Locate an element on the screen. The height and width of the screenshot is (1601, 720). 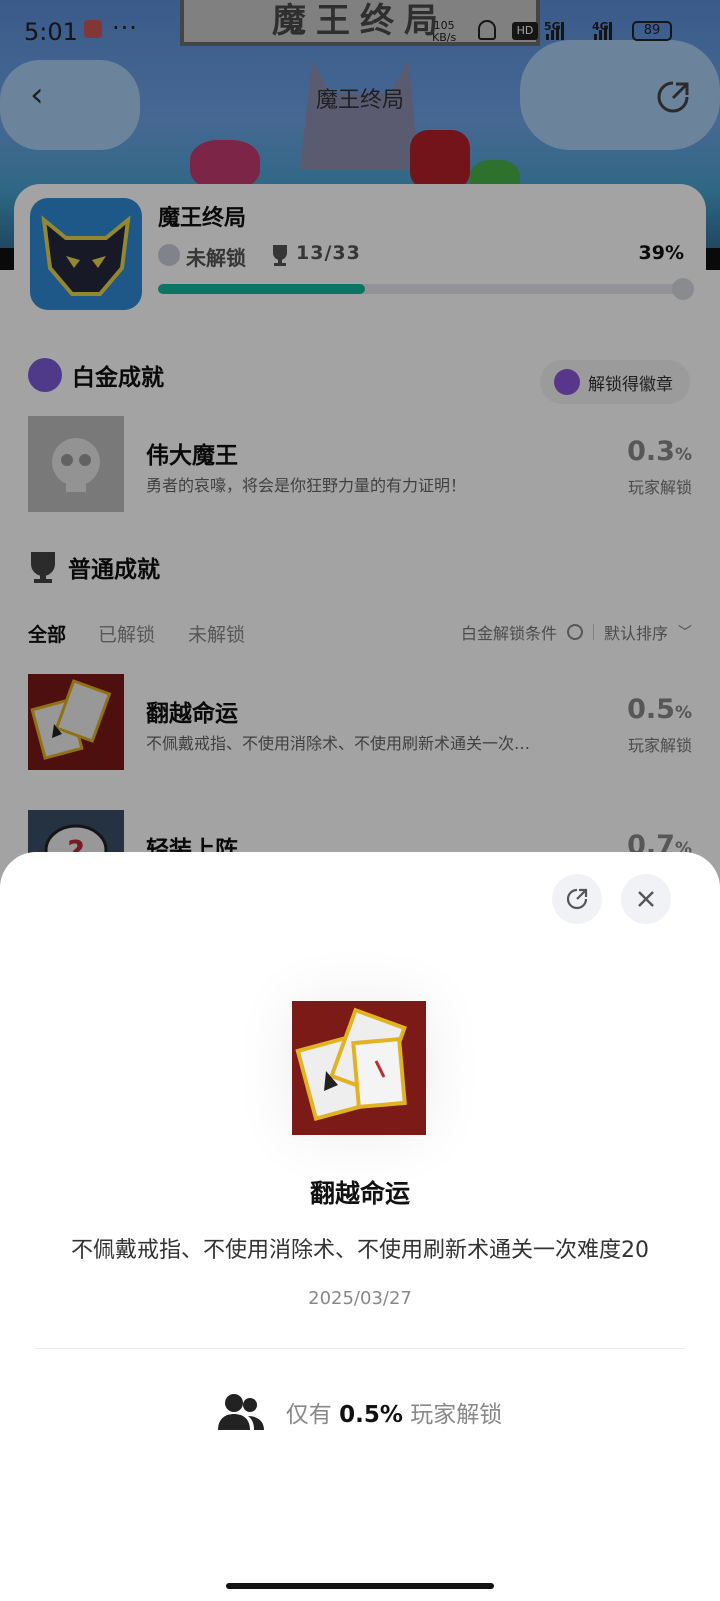
home-indicator is located at coordinates (360, 1586).